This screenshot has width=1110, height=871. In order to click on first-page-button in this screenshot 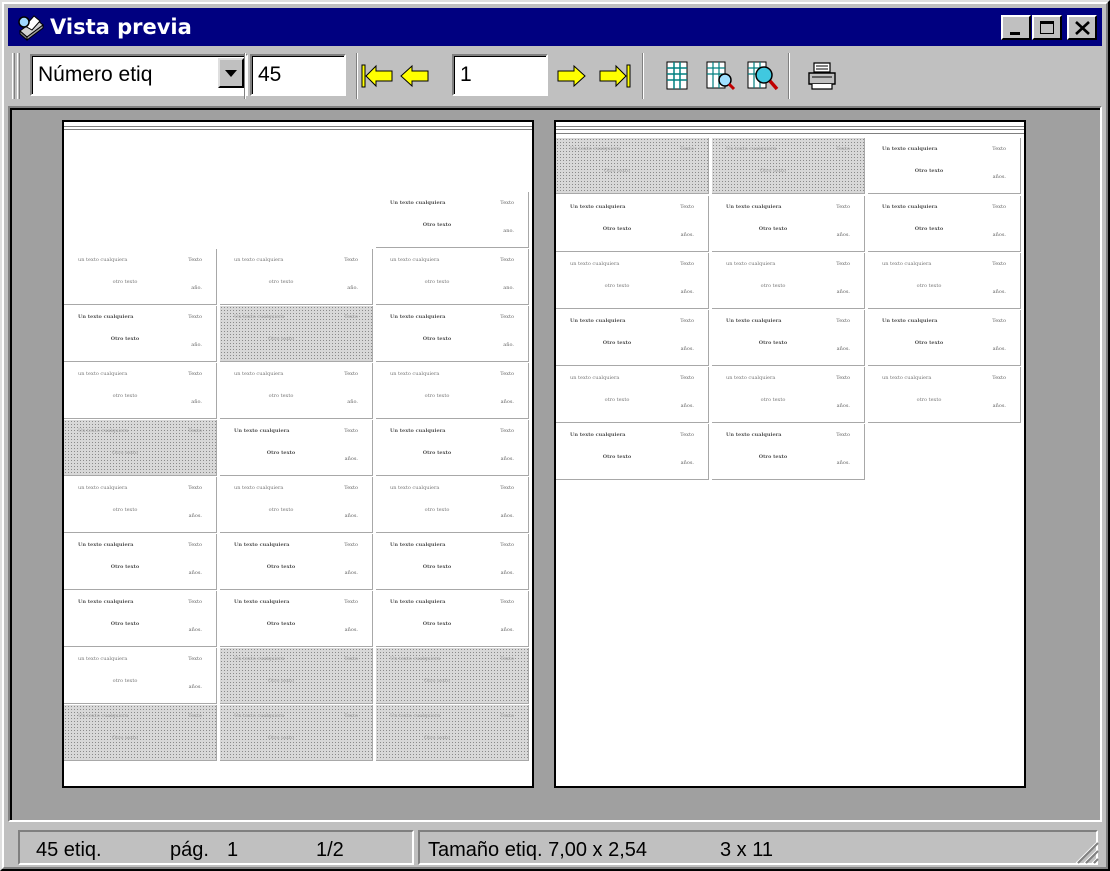, I will do `click(377, 76)`.